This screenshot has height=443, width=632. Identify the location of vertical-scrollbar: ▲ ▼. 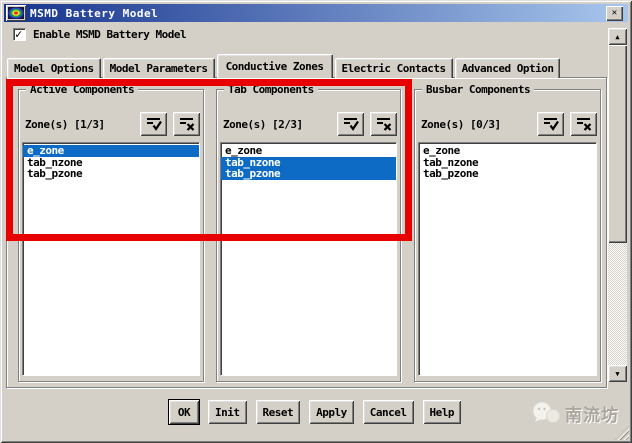
(617, 205).